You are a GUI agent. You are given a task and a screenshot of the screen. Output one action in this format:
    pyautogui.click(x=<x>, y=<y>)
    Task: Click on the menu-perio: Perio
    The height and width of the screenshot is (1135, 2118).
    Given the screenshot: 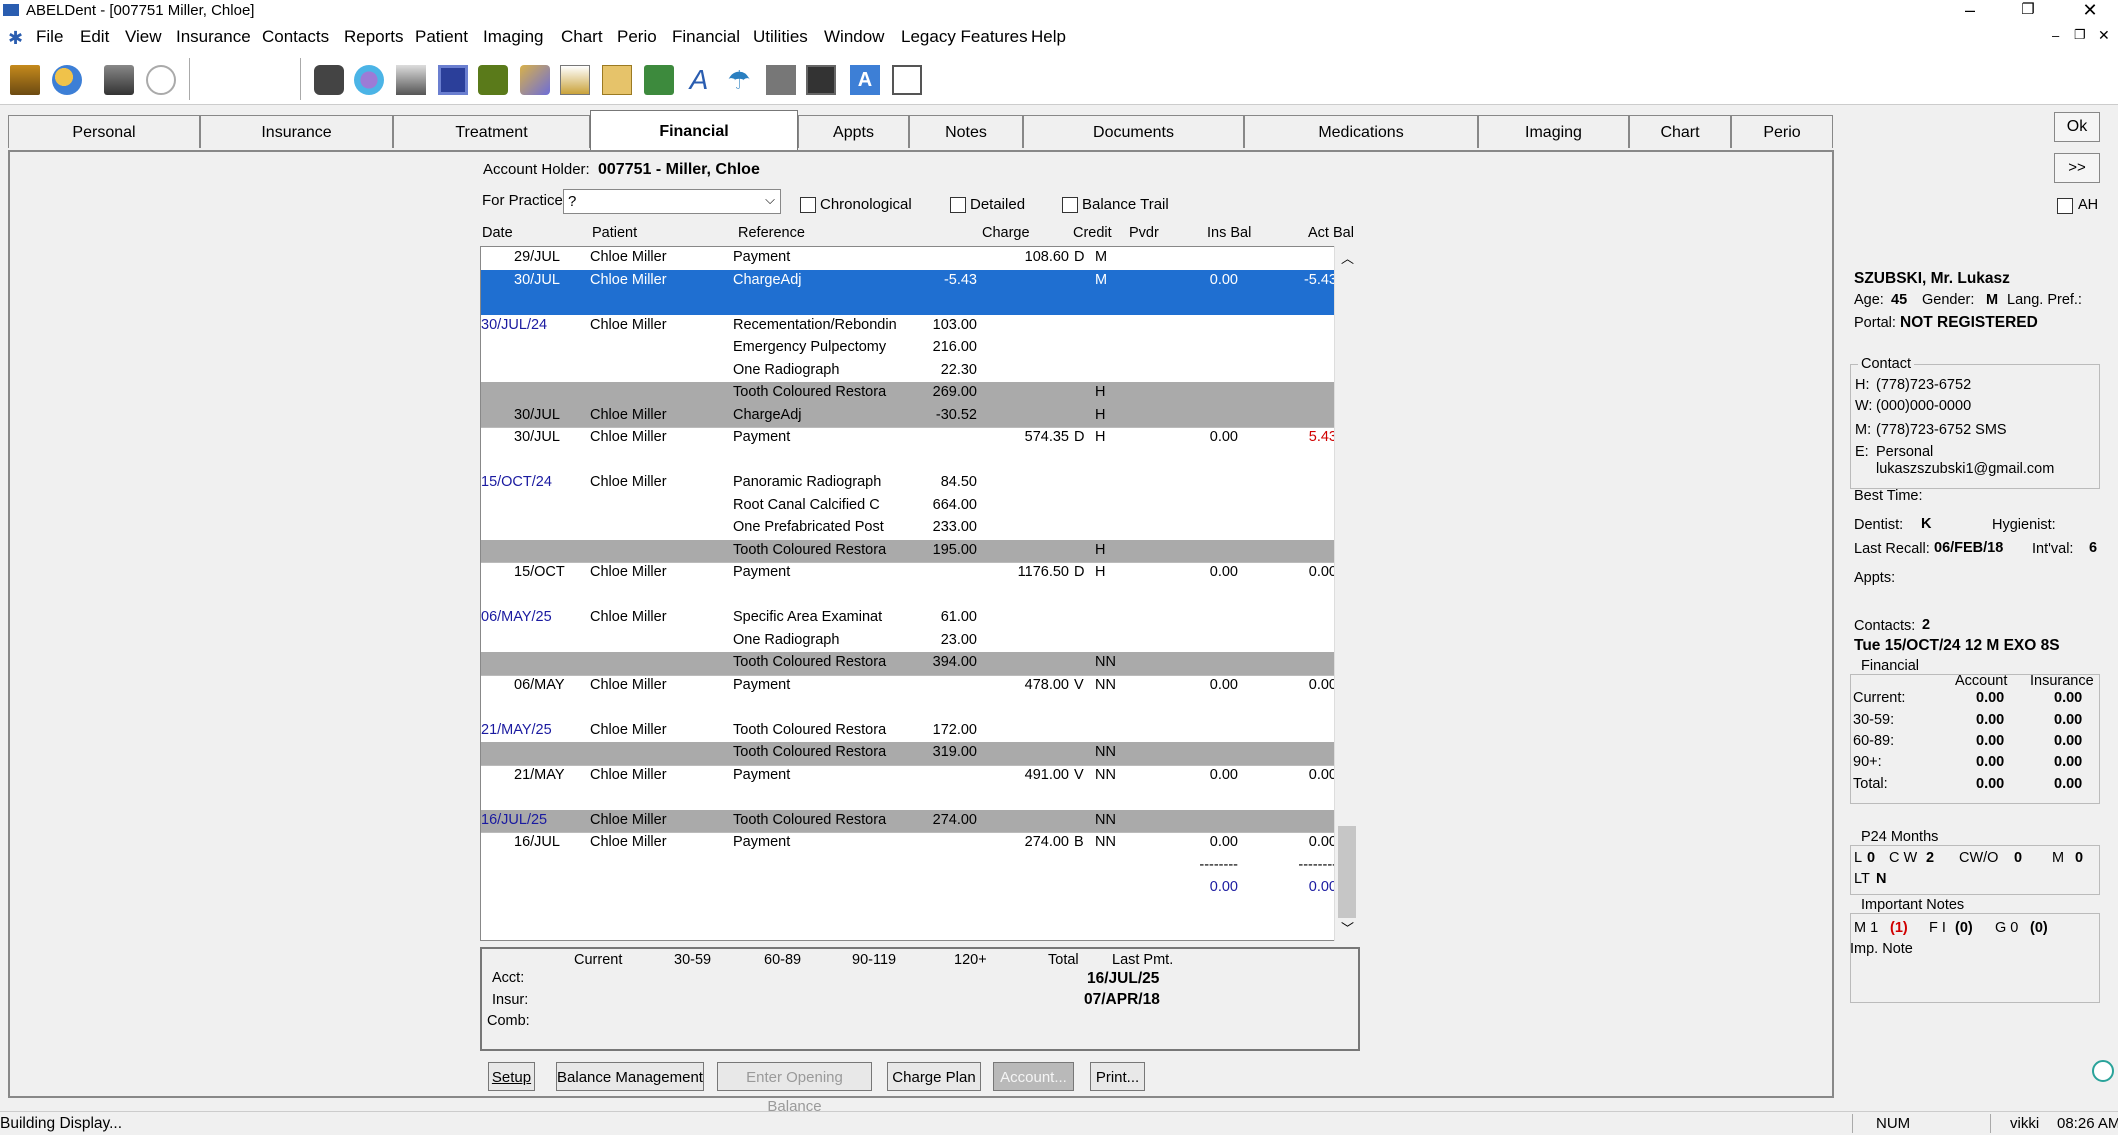 What is the action you would take?
    pyautogui.click(x=637, y=37)
    